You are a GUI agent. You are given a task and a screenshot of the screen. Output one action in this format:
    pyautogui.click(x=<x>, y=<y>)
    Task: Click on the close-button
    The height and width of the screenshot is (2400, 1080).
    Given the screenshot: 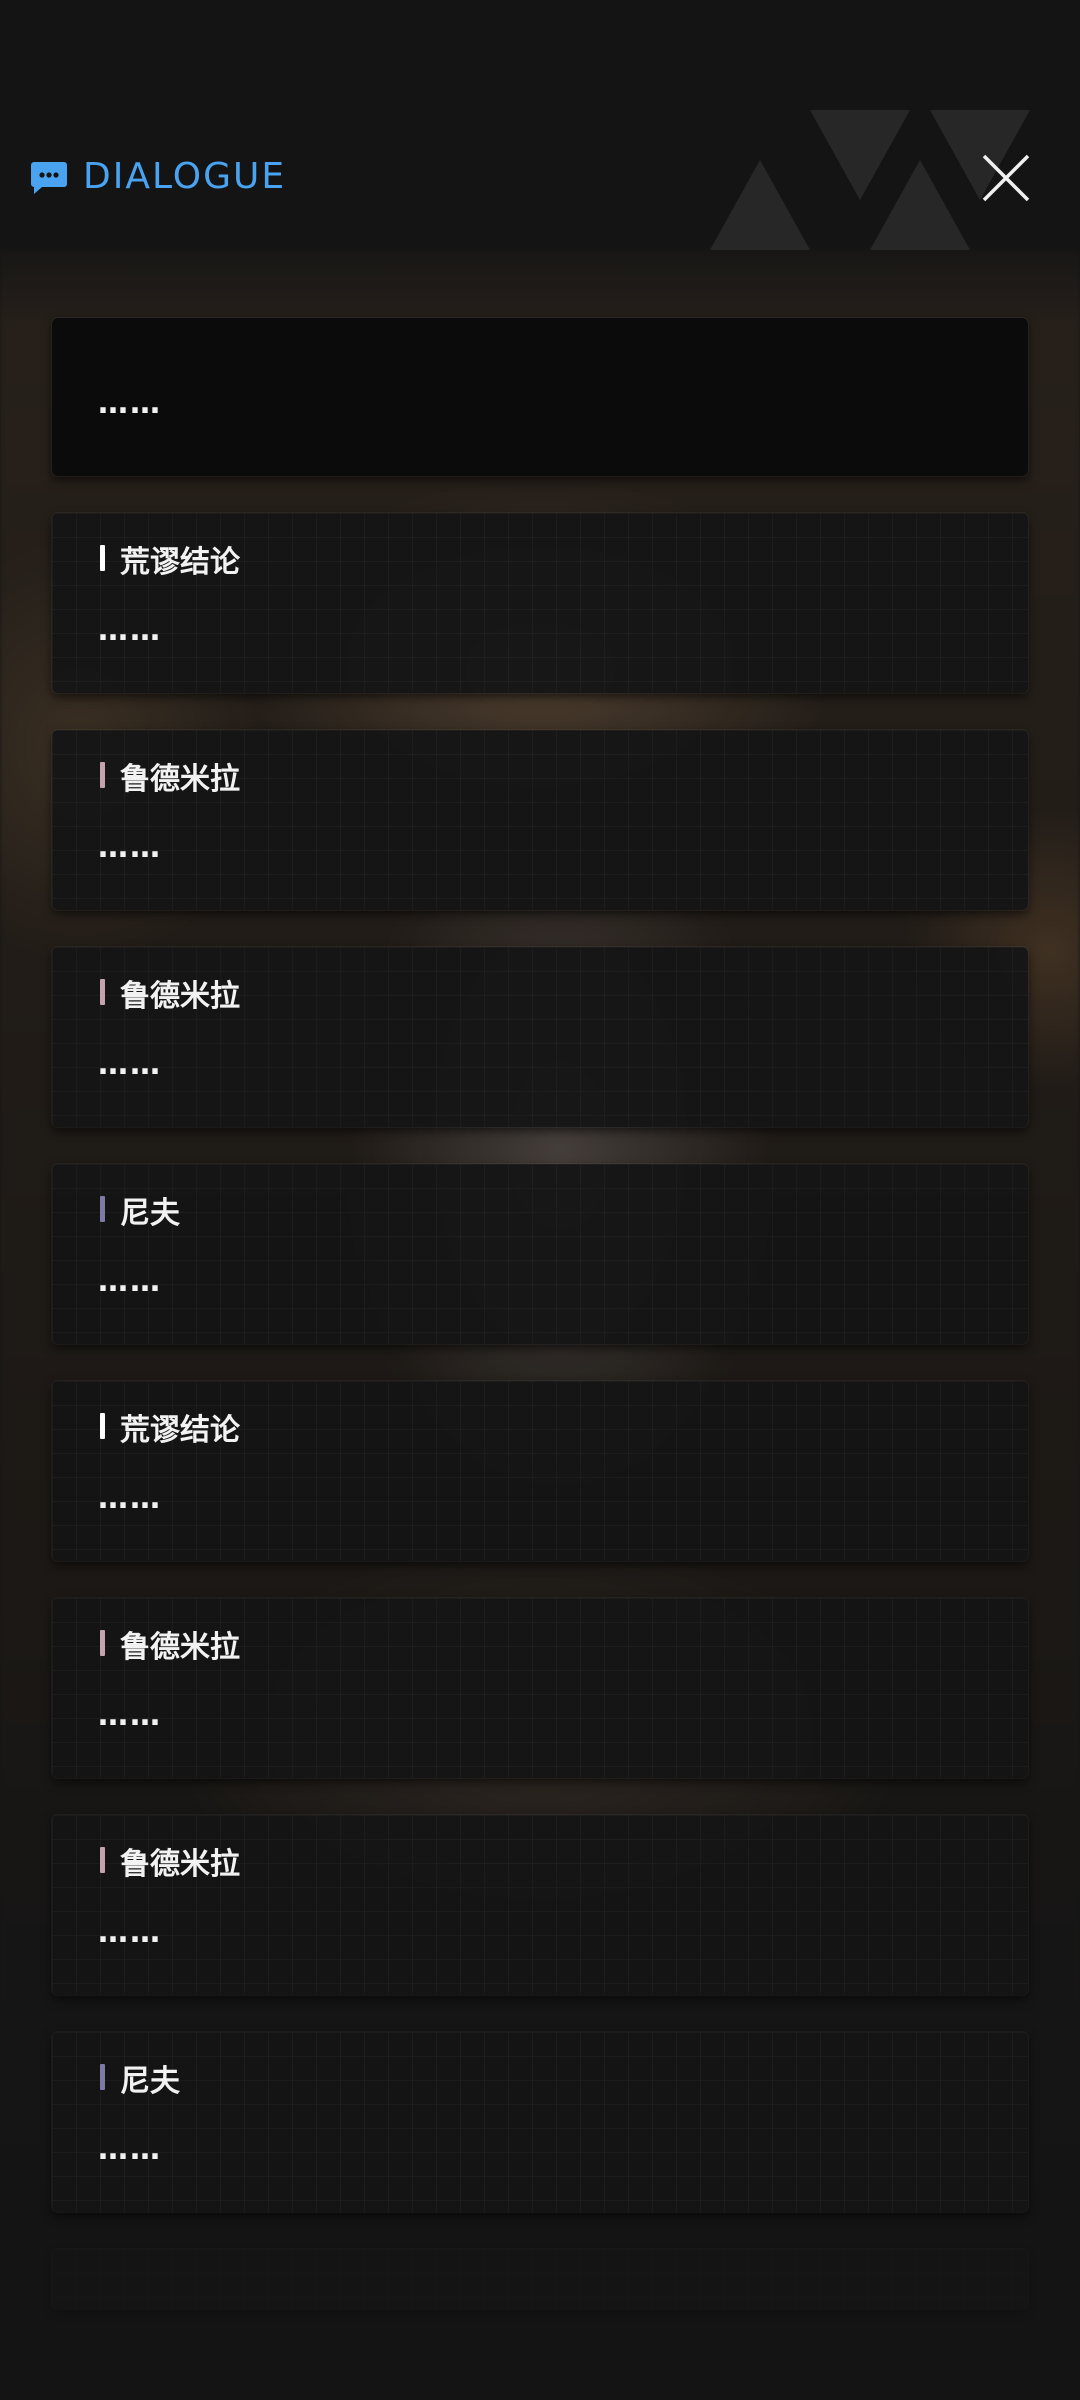 What is the action you would take?
    pyautogui.click(x=1006, y=178)
    